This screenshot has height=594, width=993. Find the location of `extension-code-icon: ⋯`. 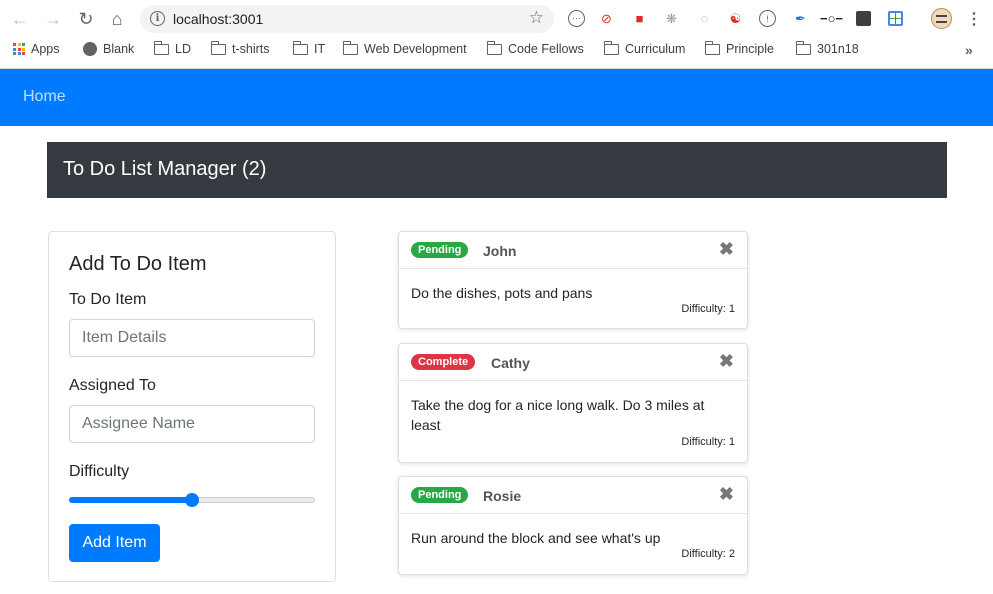

extension-code-icon: ⋯ is located at coordinates (576, 18).